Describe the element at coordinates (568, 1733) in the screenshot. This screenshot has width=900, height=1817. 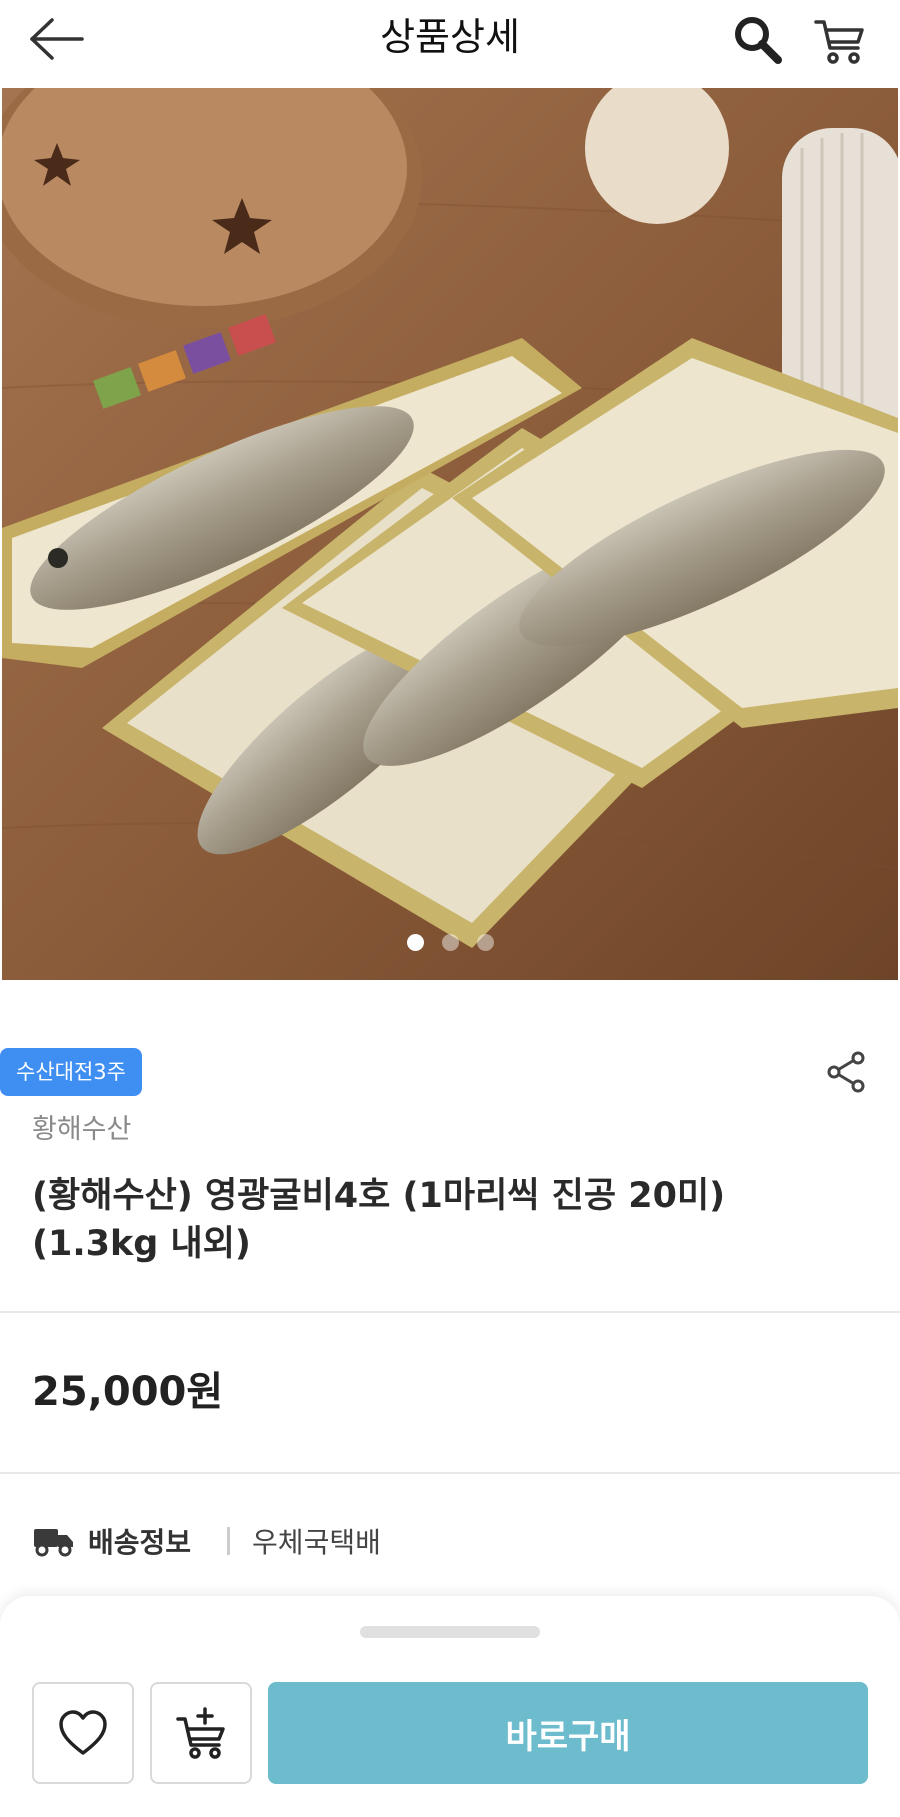
I see `buy-now-button: 바로구매` at that location.